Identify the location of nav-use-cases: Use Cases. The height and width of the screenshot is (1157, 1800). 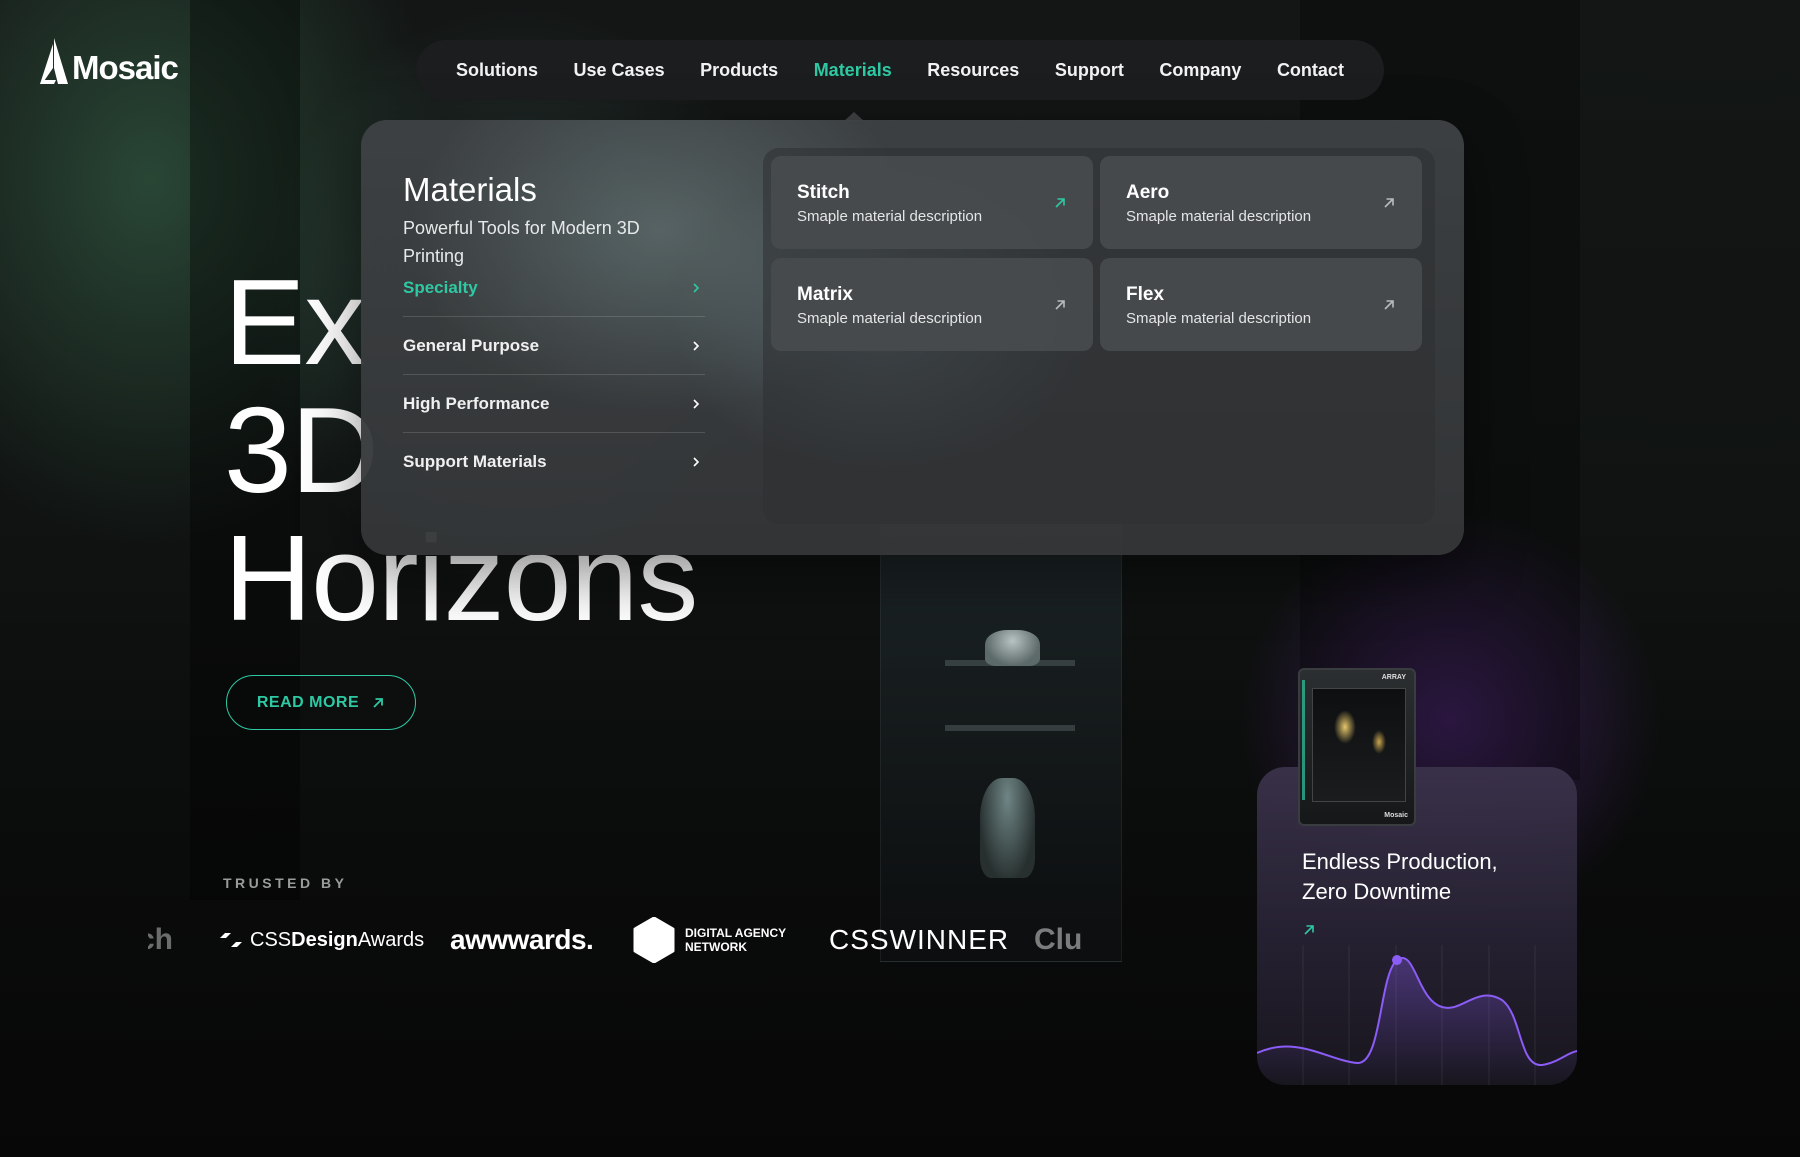
(619, 70).